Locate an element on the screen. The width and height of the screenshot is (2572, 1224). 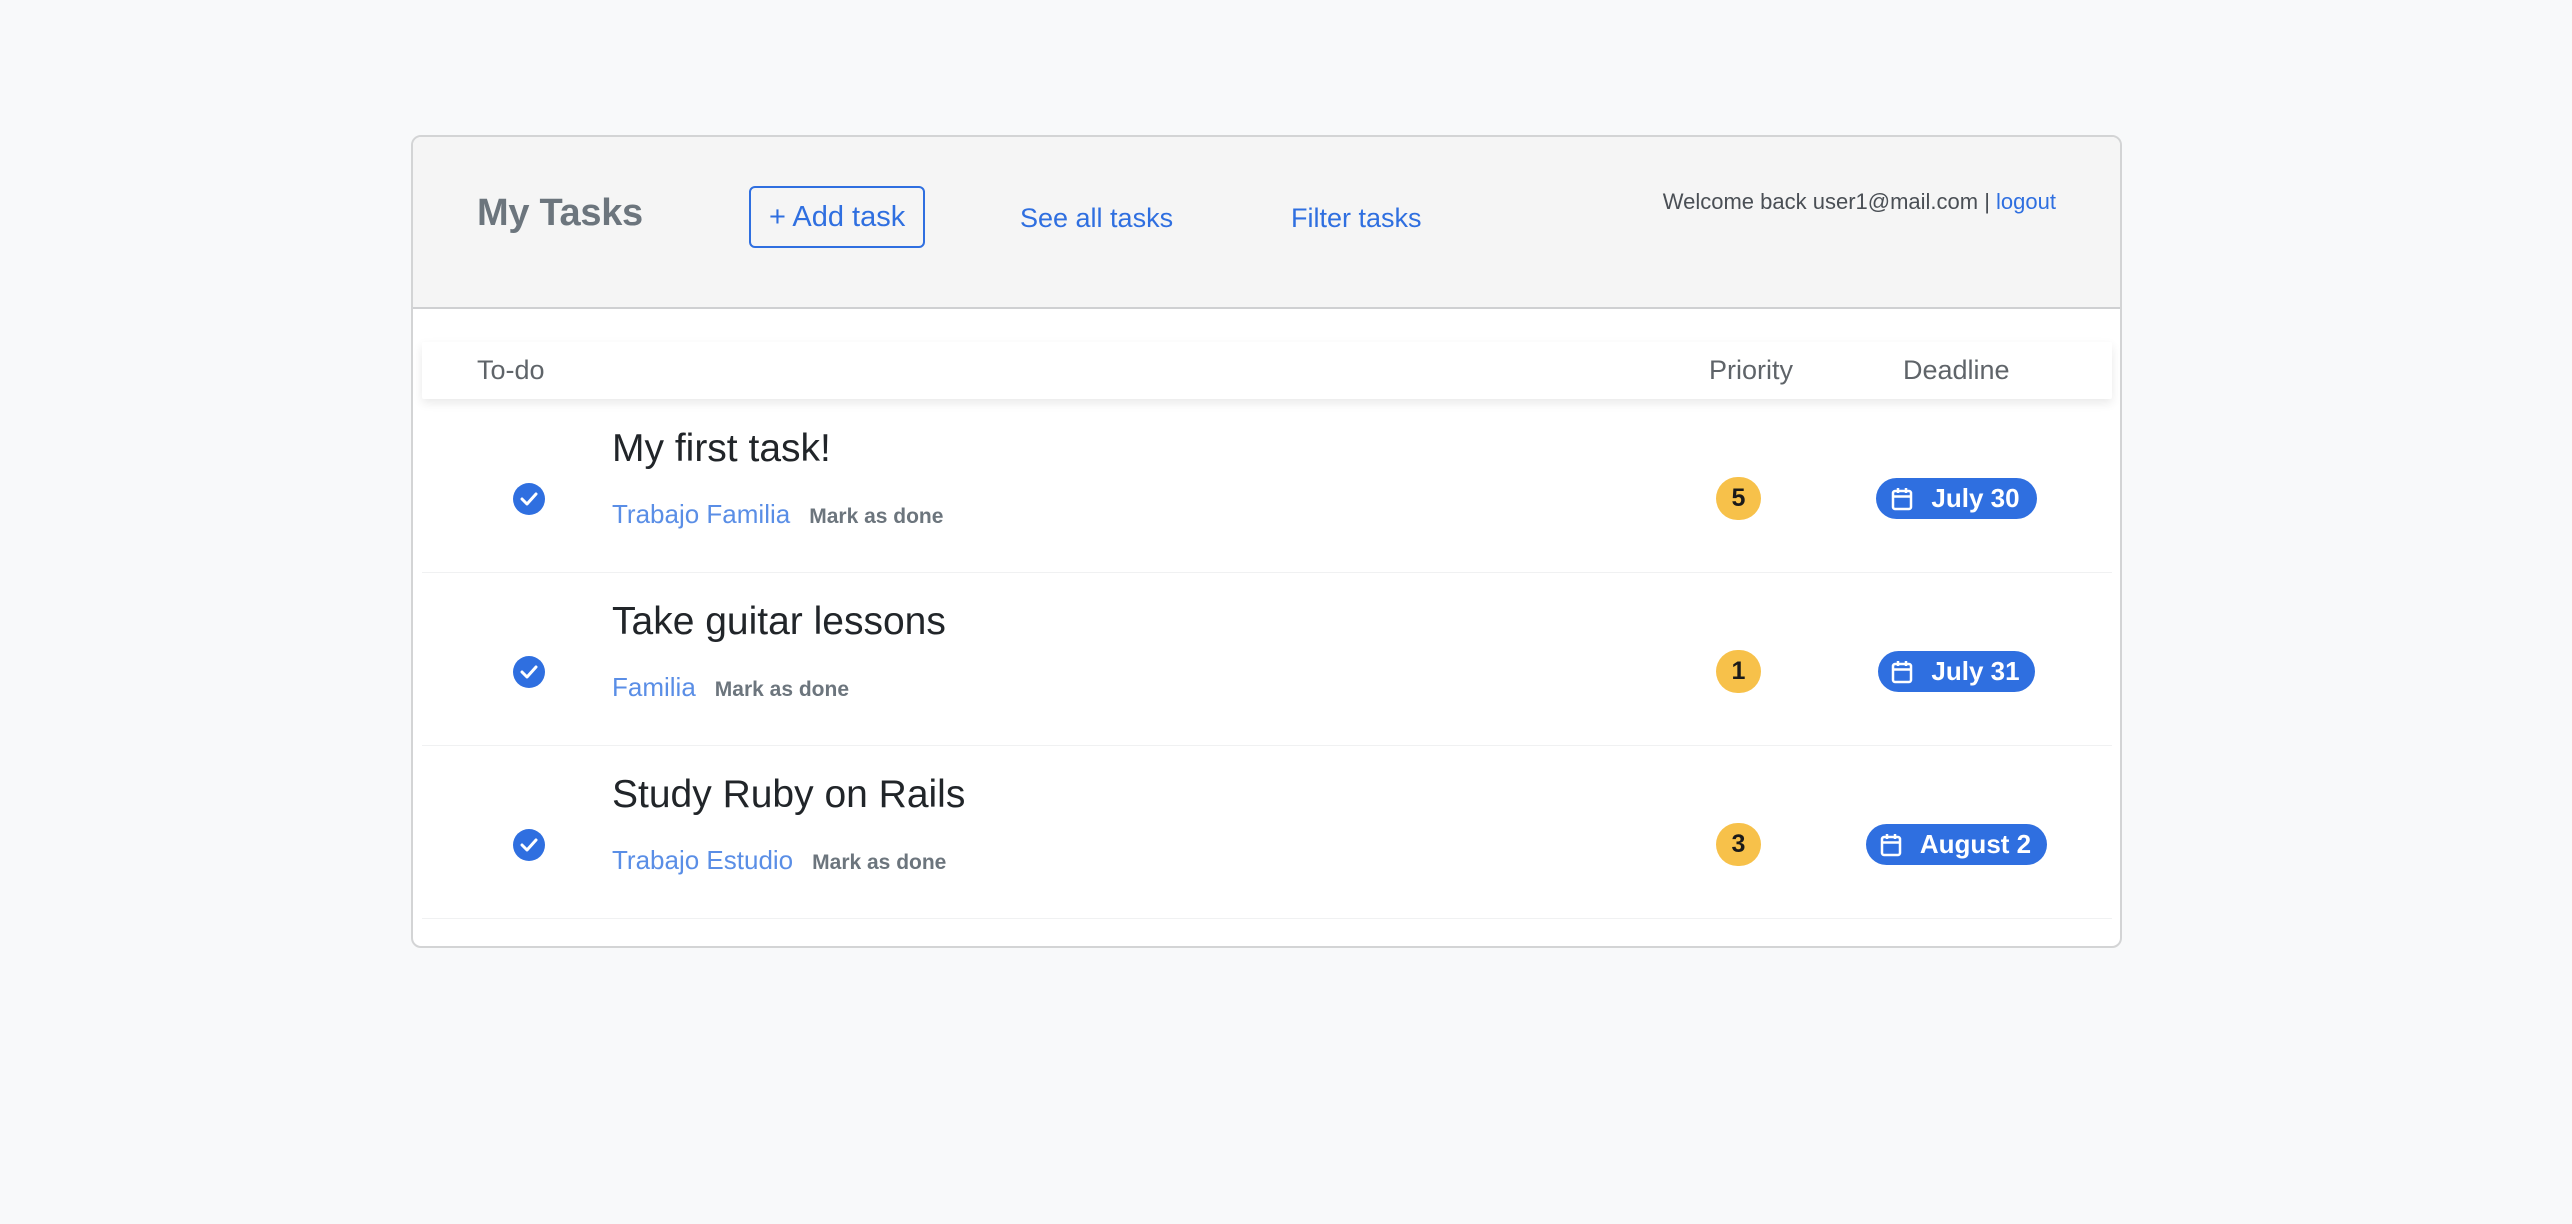
filter-tasks-link: Filter tasks is located at coordinates (1356, 218).